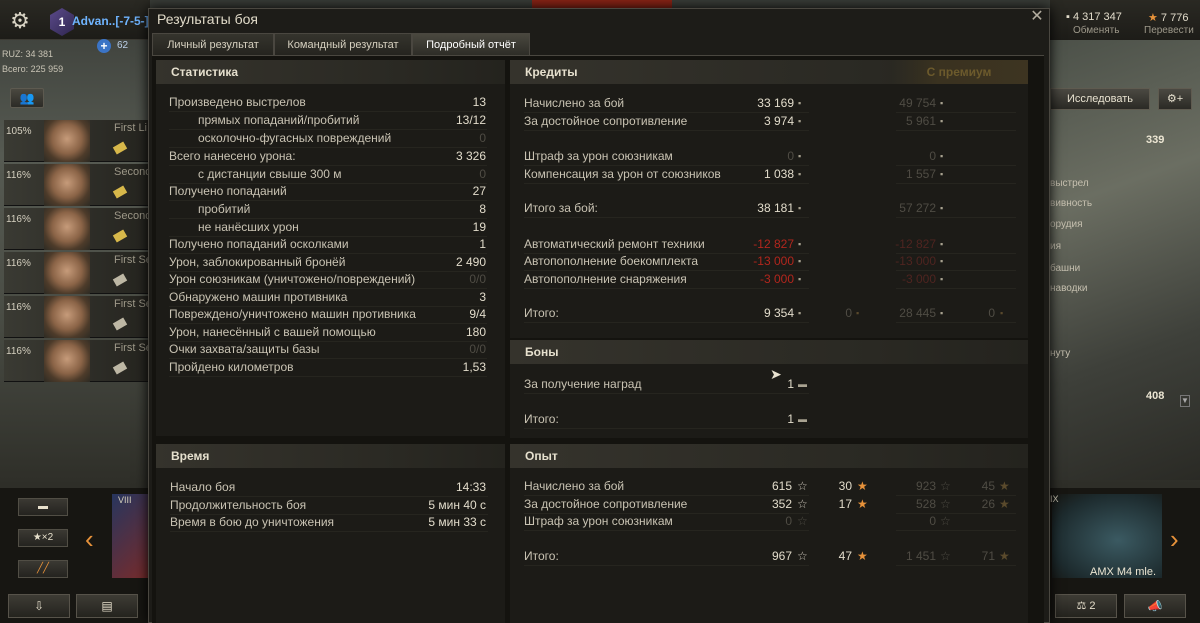 The height and width of the screenshot is (623, 1200). What do you see at coordinates (238, 505) in the screenshot?
I see `time-label: Продолжительность боя` at bounding box center [238, 505].